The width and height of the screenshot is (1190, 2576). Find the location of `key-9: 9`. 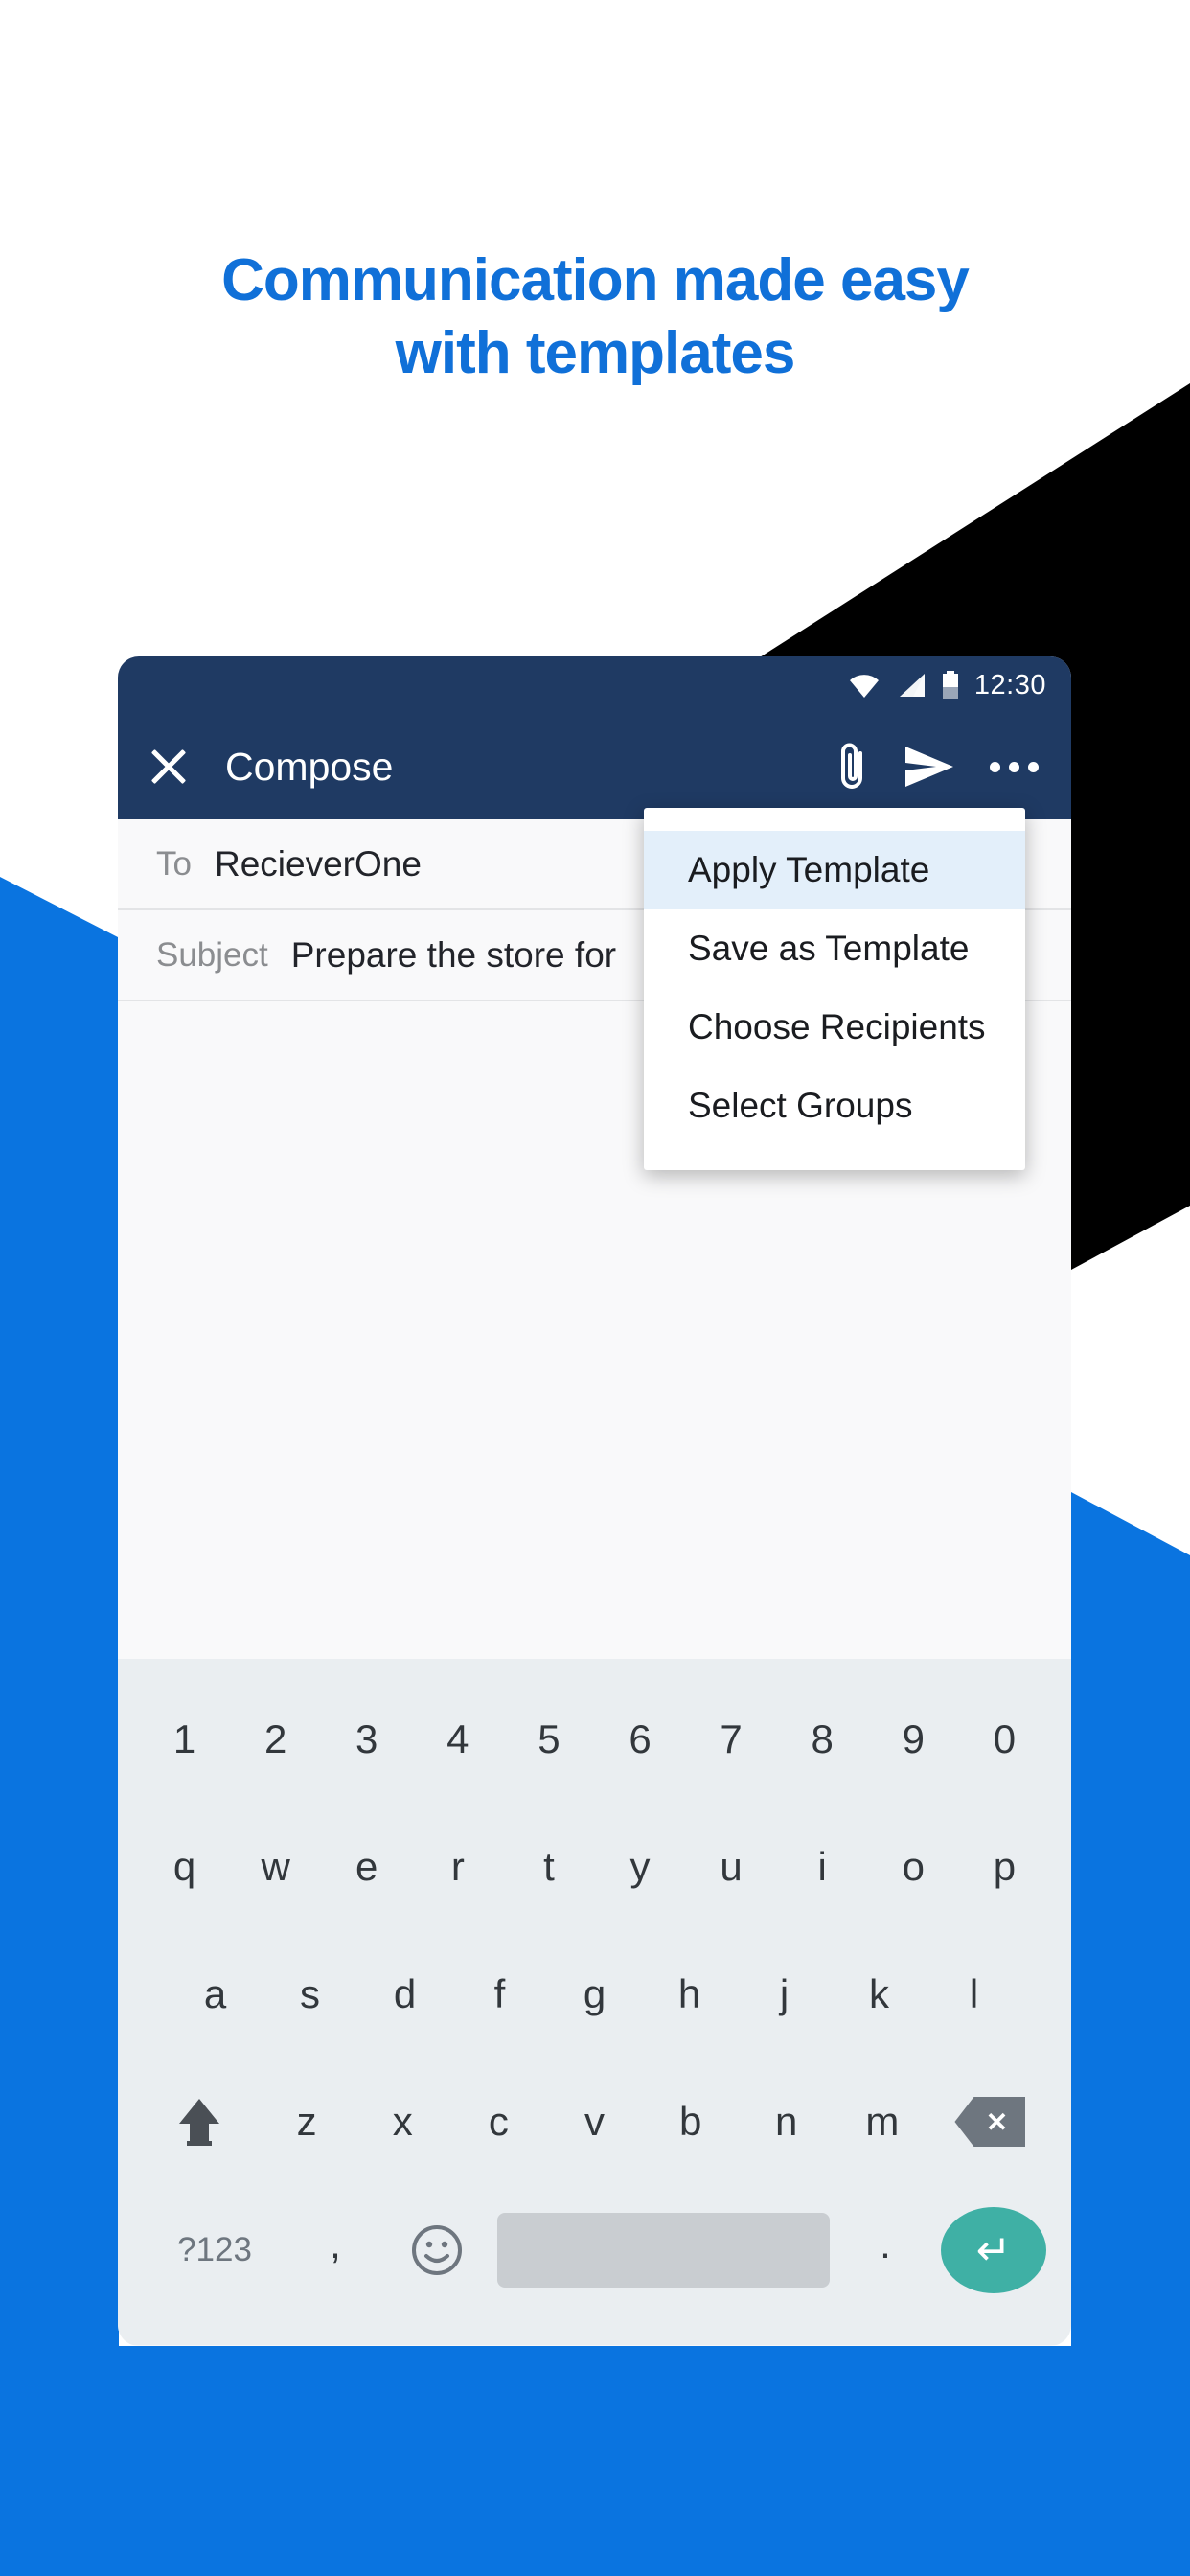

key-9: 9 is located at coordinates (914, 1740).